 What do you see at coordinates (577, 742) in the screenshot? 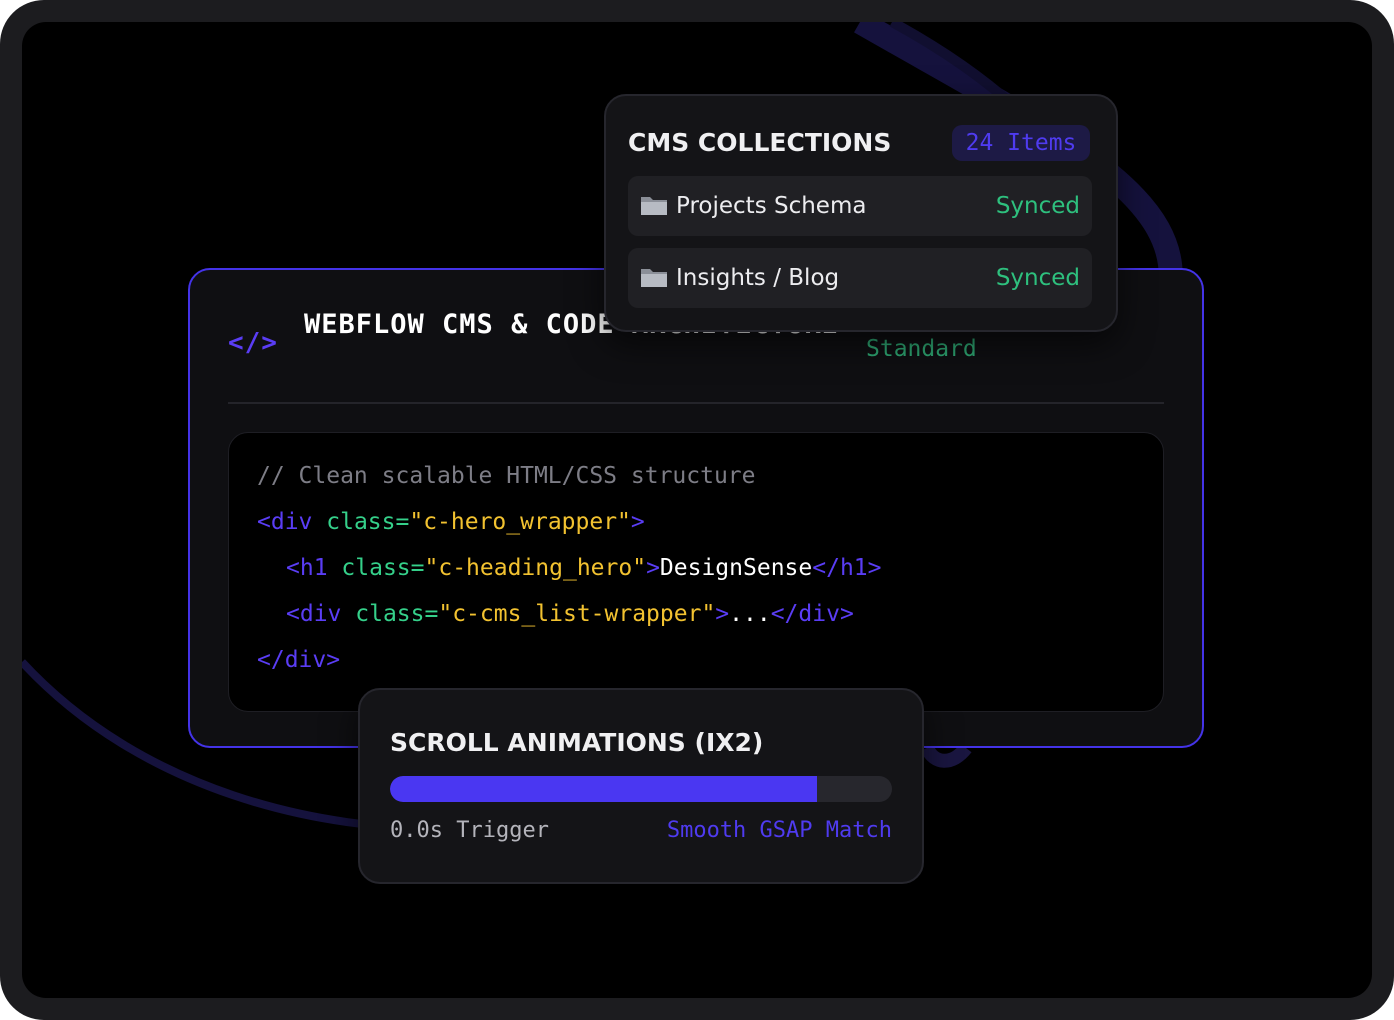
I see `scroll-title: SCROLL ANIMATIONS (IX2)` at bounding box center [577, 742].